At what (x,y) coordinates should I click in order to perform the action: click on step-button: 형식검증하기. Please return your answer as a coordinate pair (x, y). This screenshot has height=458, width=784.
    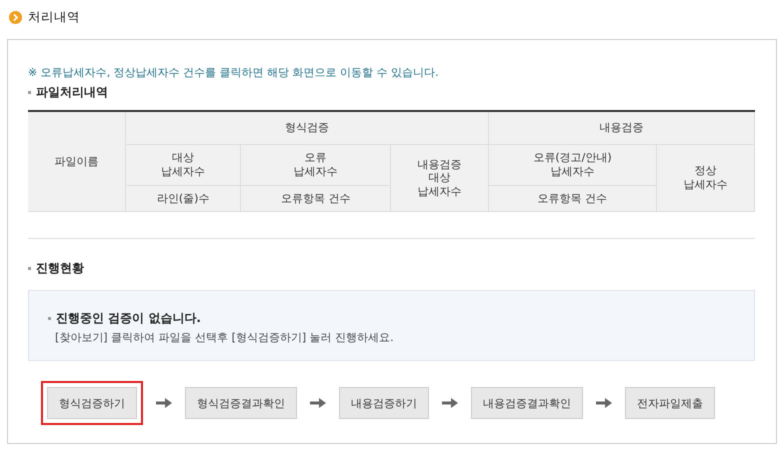
    Looking at the image, I should click on (92, 403).